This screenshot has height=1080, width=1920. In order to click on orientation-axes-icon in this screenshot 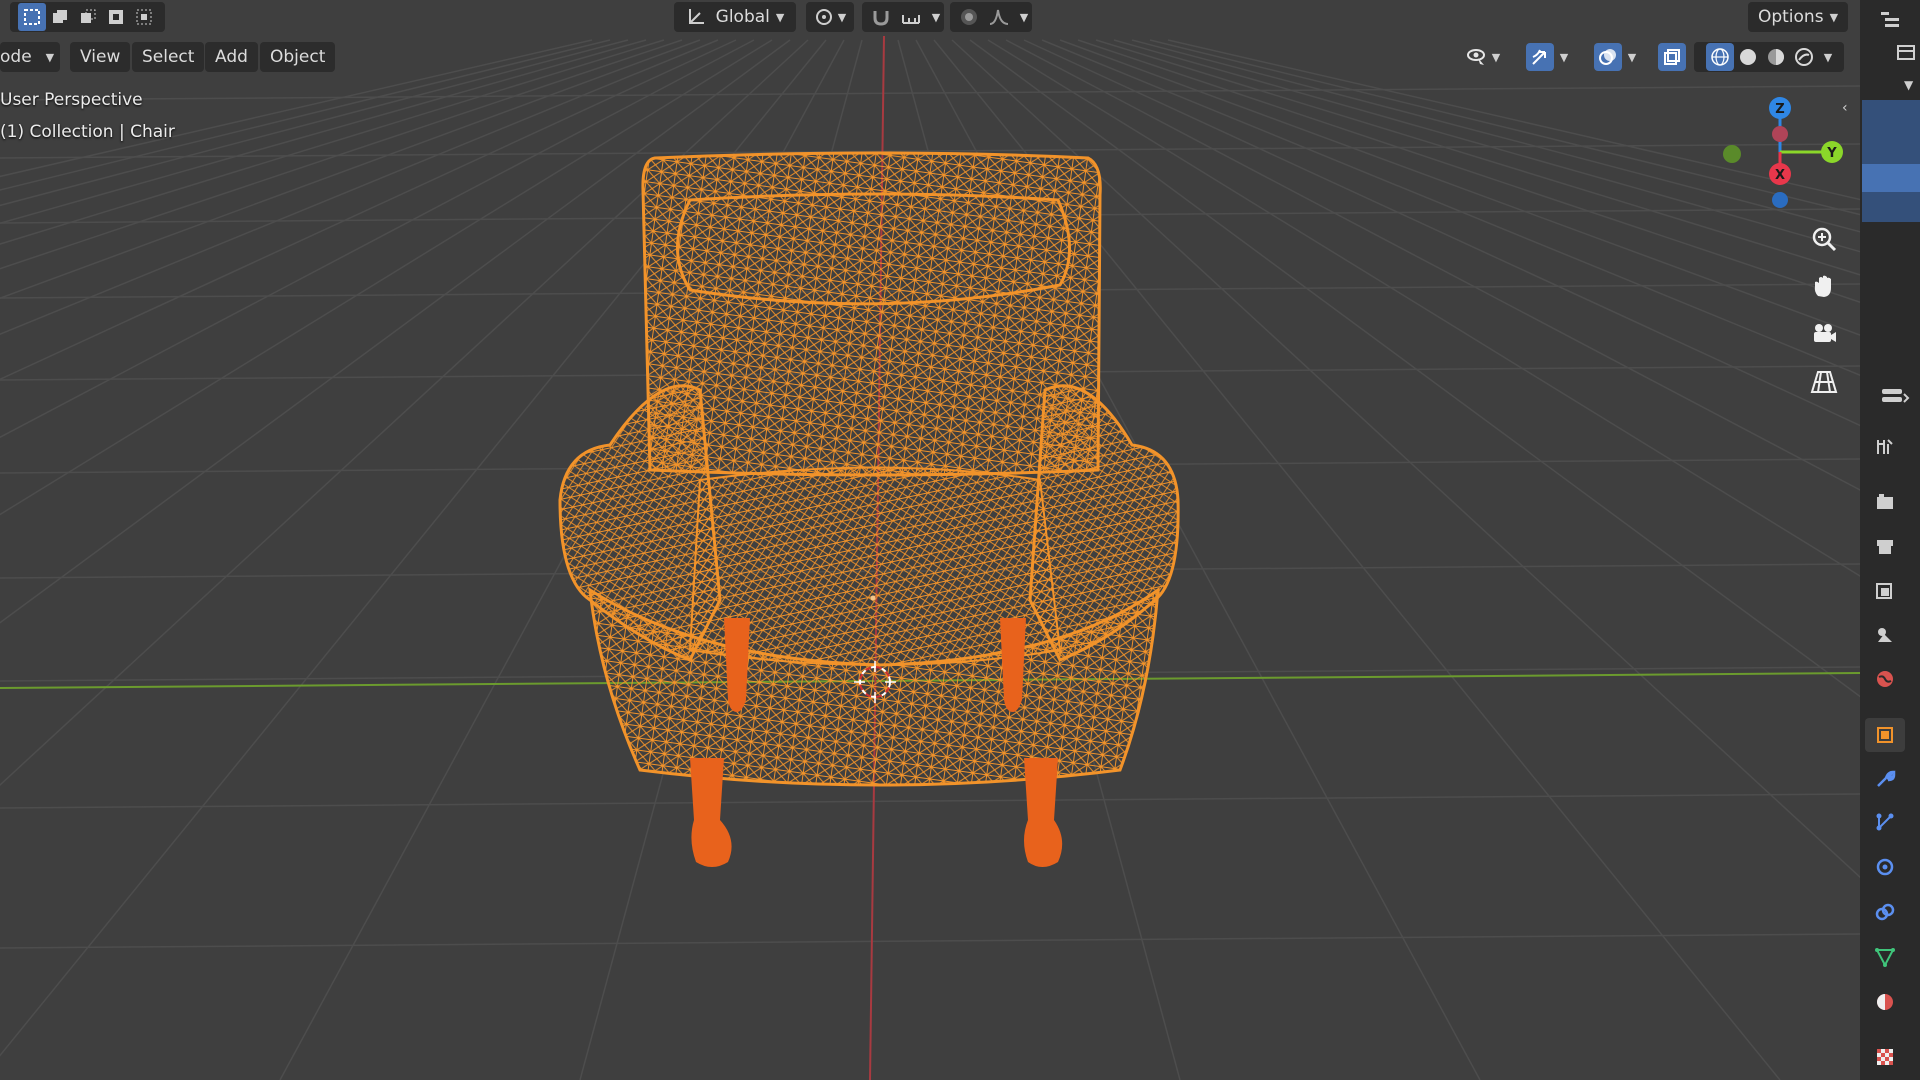, I will do `click(696, 16)`.